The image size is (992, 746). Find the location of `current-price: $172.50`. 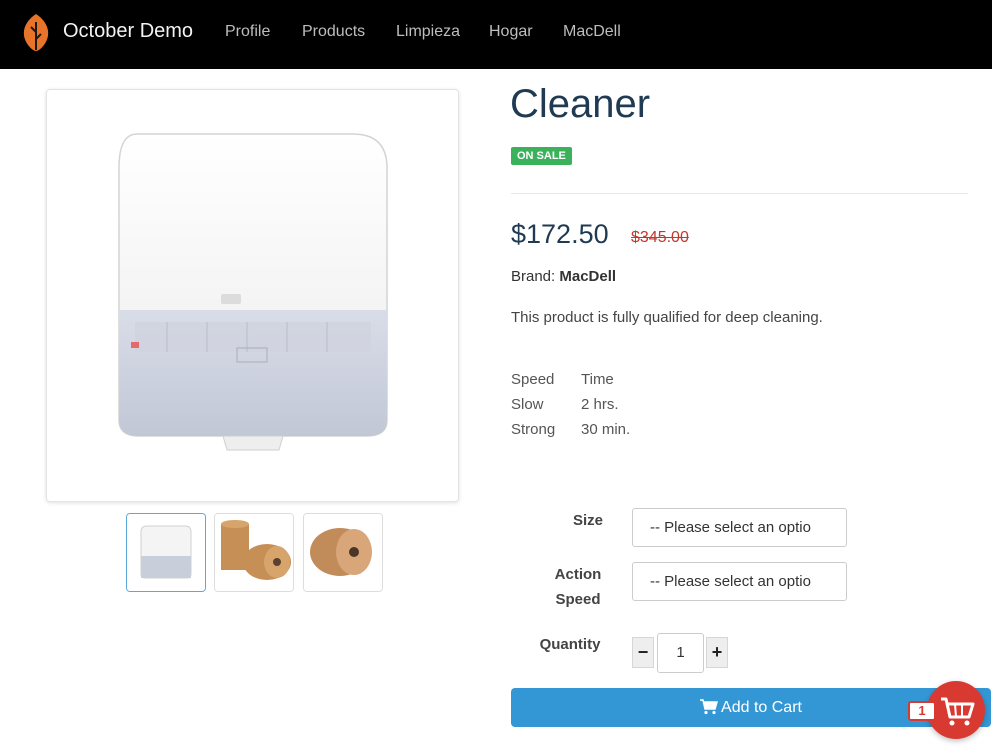

current-price: $172.50 is located at coordinates (560, 234).